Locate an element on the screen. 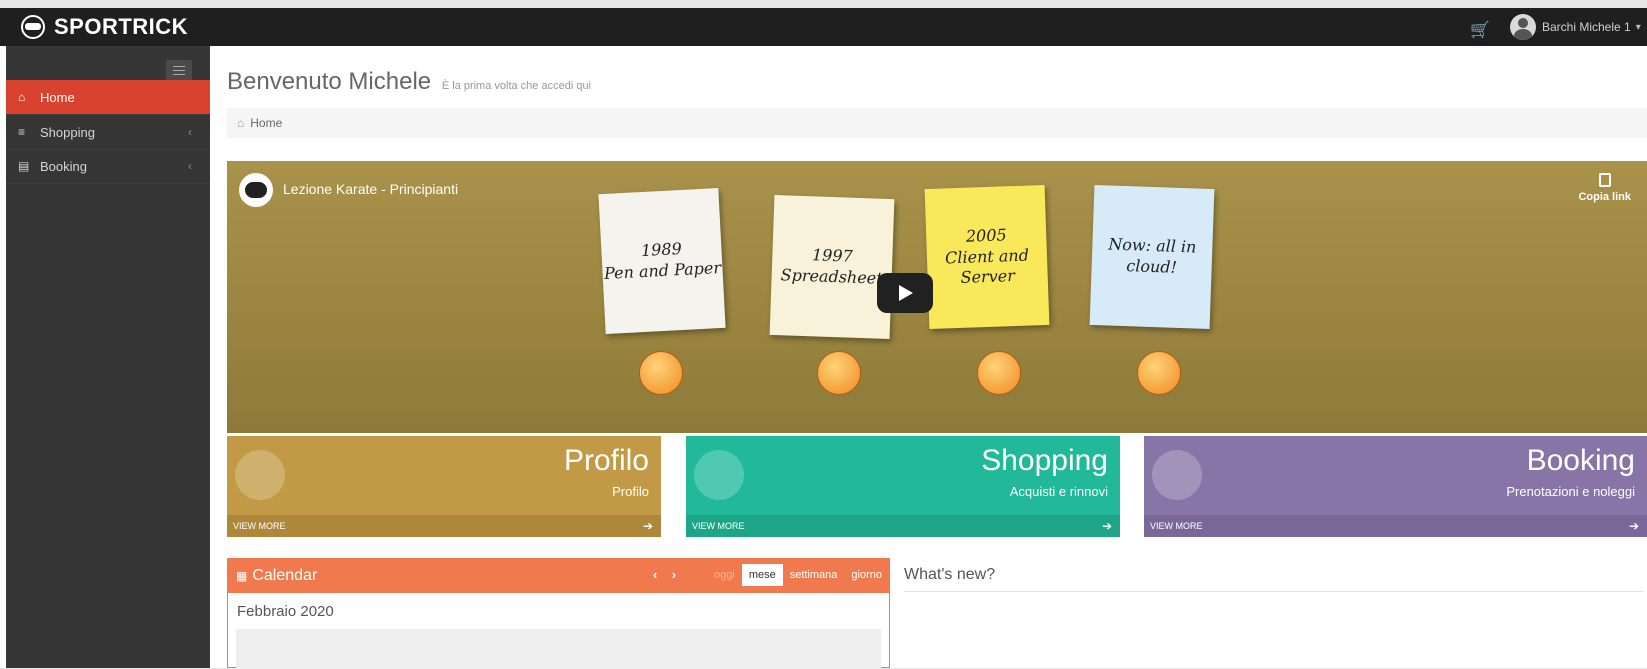 Image resolution: width=1647 pixels, height=669 pixels. prev-month-button: ‹ is located at coordinates (655, 574).